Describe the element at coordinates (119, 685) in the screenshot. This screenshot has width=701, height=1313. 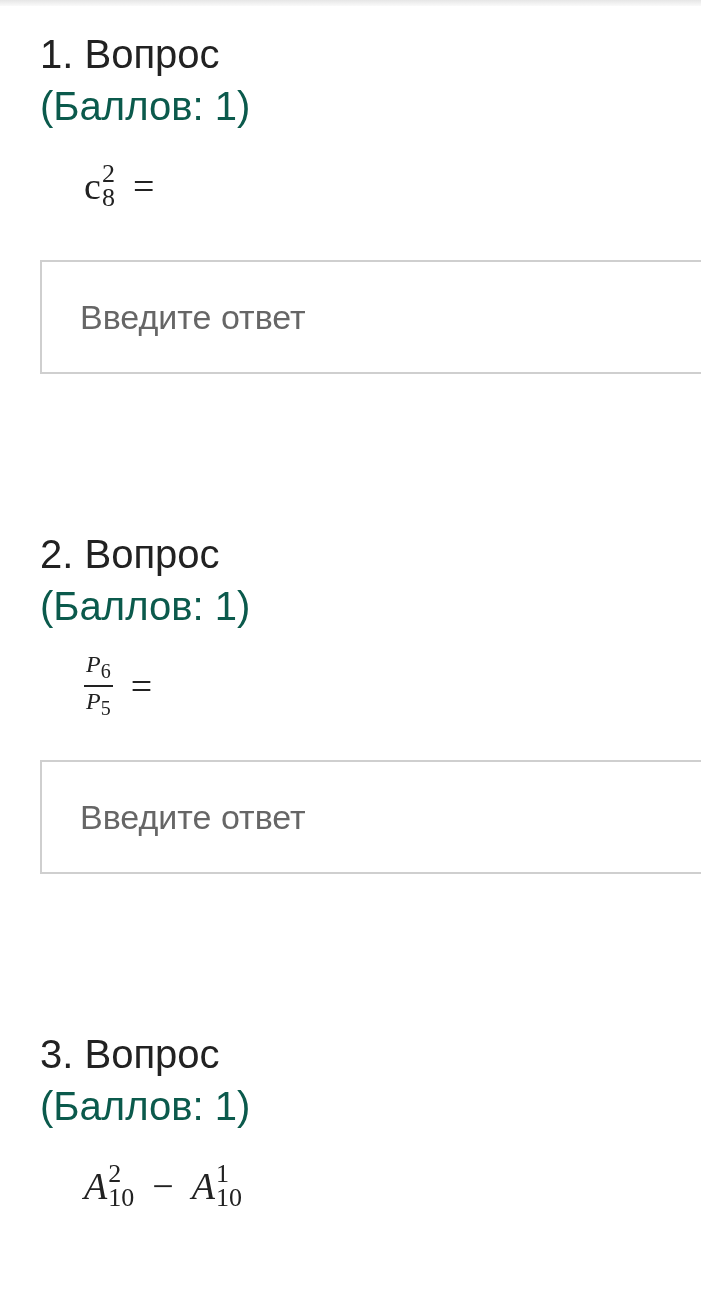
I see `math-formula: P$_{6}$ P$_{5}$ =` at that location.